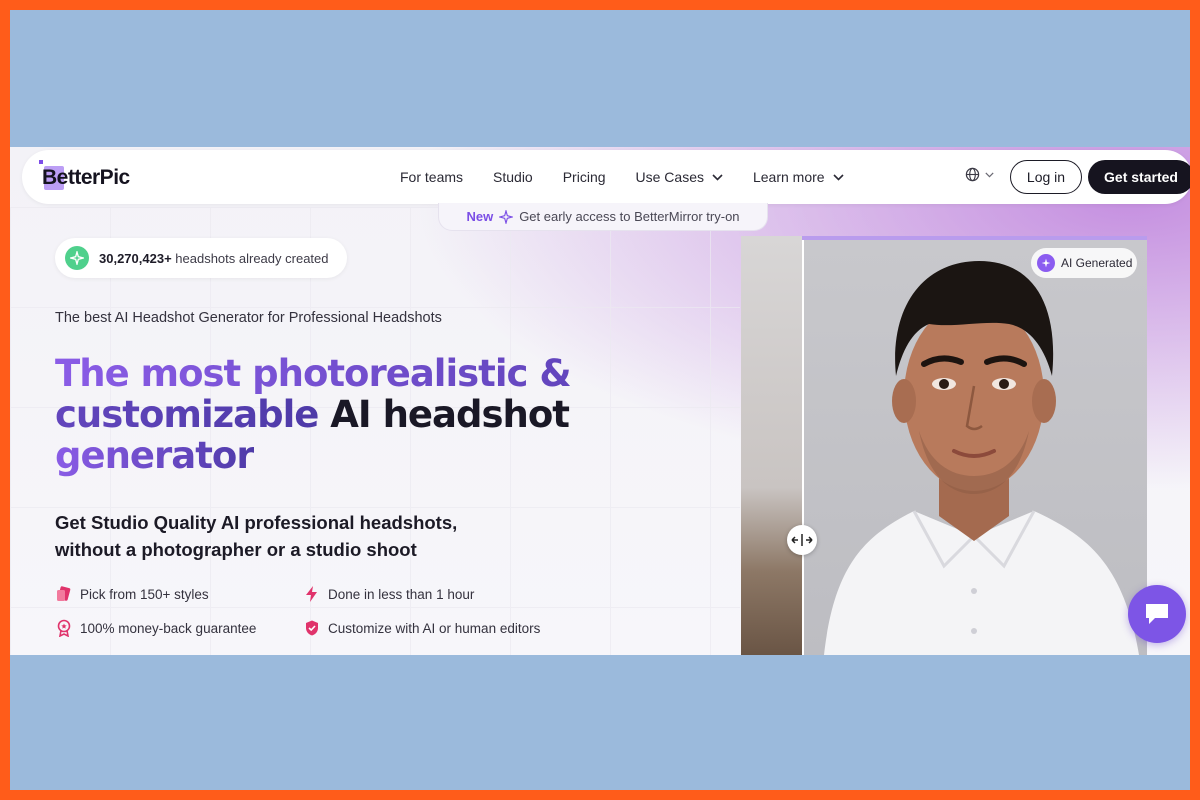 This screenshot has height=800, width=1200. Describe the element at coordinates (311, 594) in the screenshot. I see `lightning-icon` at that location.